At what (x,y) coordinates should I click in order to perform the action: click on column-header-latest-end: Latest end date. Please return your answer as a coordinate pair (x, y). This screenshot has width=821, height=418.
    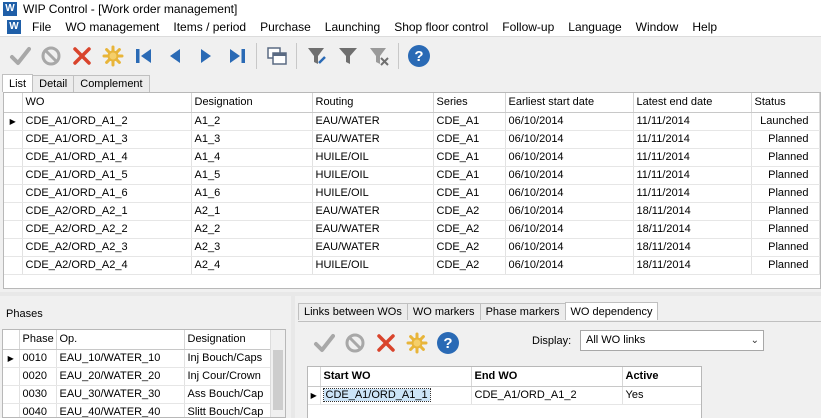
    Looking at the image, I should click on (692, 103).